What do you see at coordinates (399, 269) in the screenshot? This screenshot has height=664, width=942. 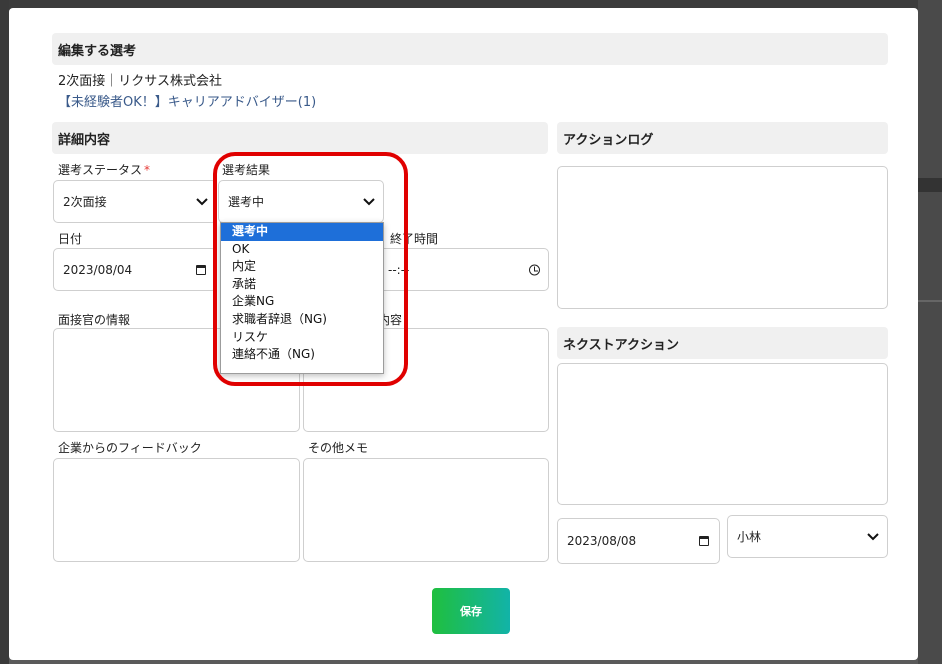 I see `end-time-value: --:--` at bounding box center [399, 269].